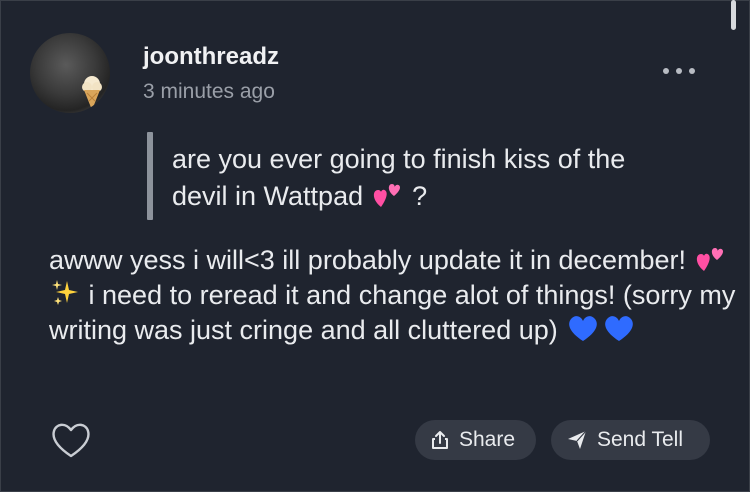 This screenshot has width=750, height=492. I want to click on question-mark: ?, so click(420, 196).